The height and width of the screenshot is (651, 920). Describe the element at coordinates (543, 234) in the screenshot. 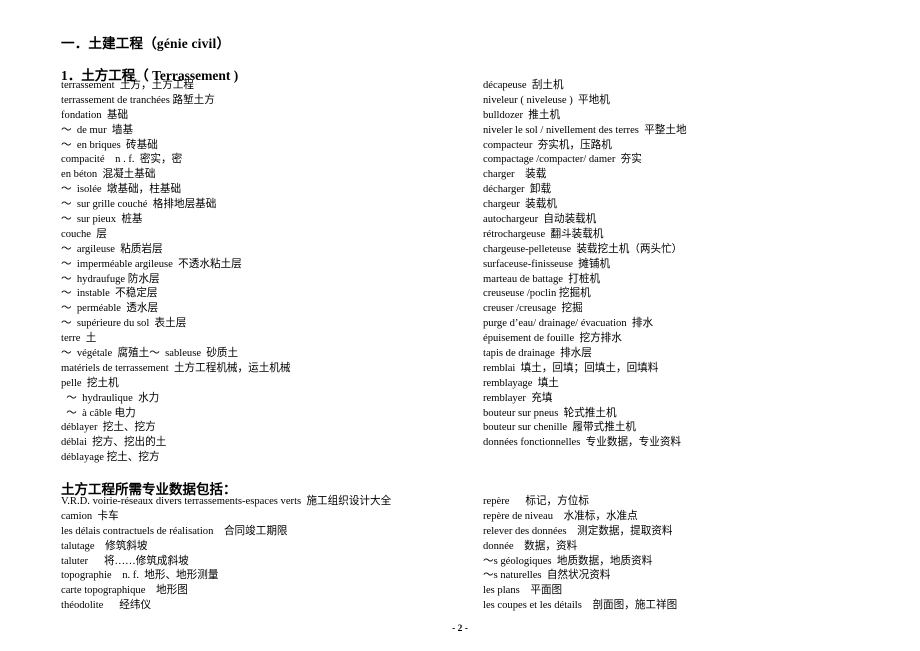

I see `vocab-entry: rétrochargeuse 翻斗装载机` at that location.